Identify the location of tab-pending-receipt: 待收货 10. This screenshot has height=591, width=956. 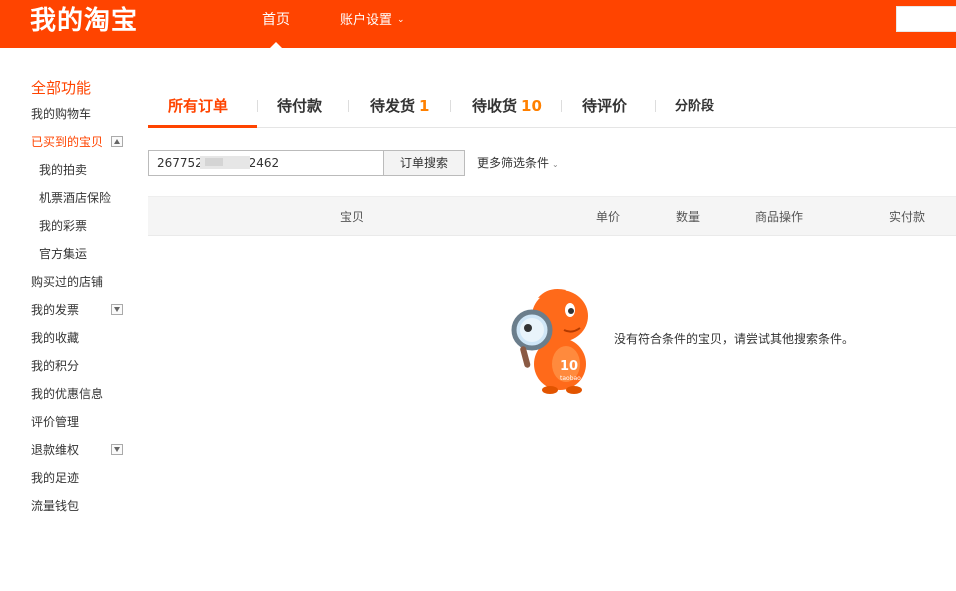
(507, 106).